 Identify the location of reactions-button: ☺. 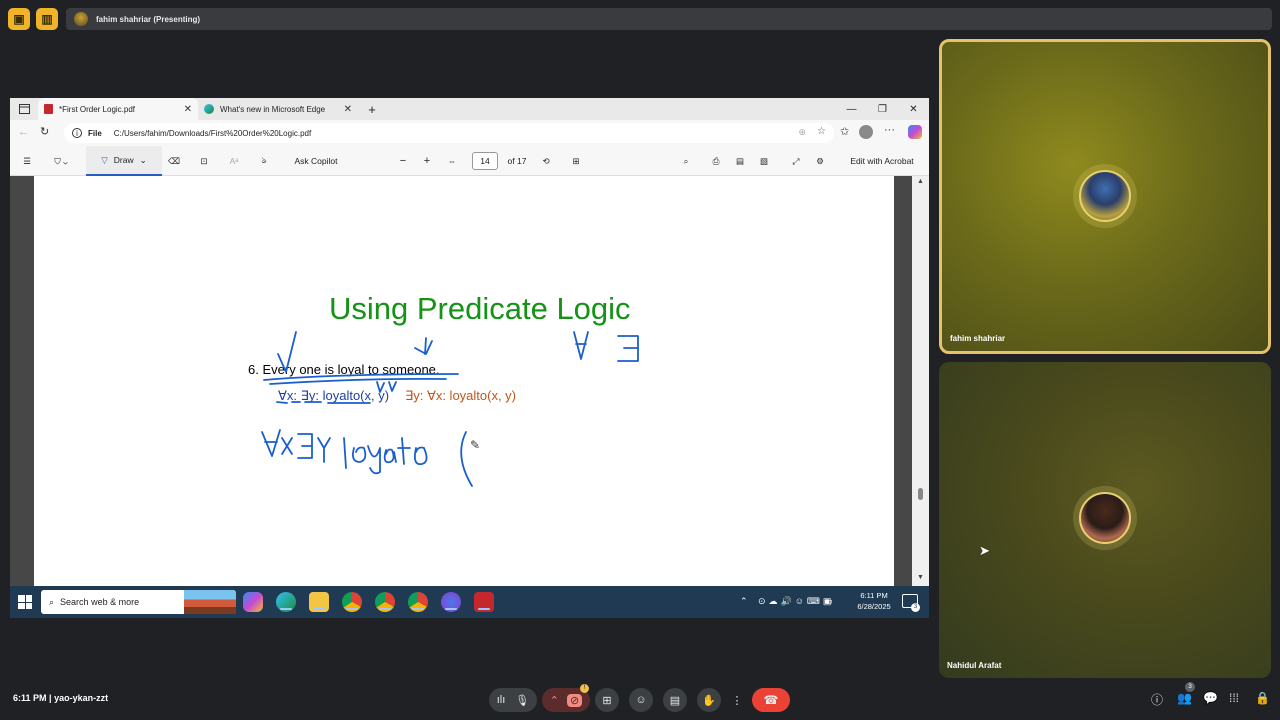
(641, 700).